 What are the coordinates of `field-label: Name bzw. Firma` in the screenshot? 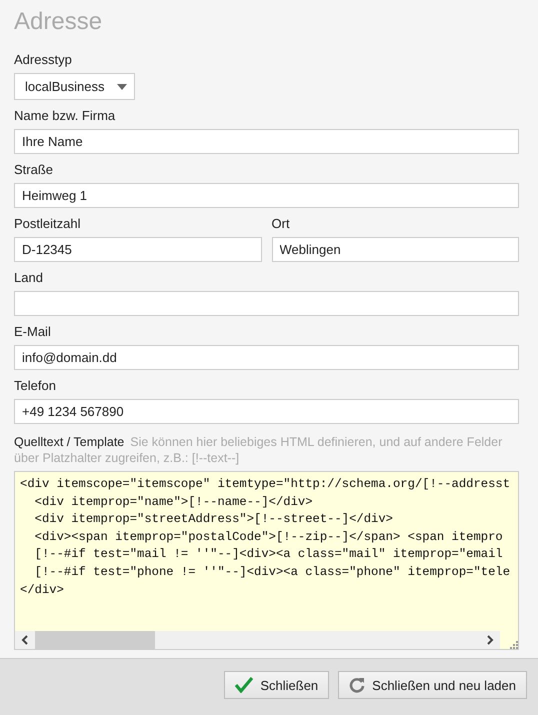 It's located at (65, 116).